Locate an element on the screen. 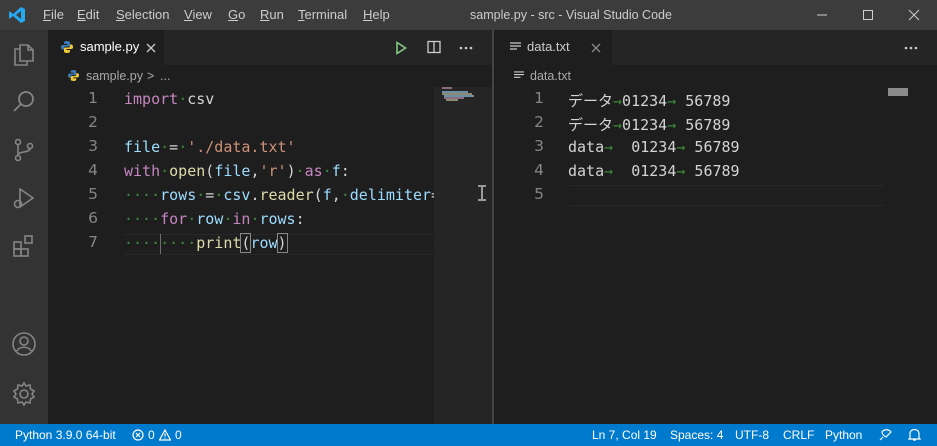  menu-selection: Selection is located at coordinates (142, 14).